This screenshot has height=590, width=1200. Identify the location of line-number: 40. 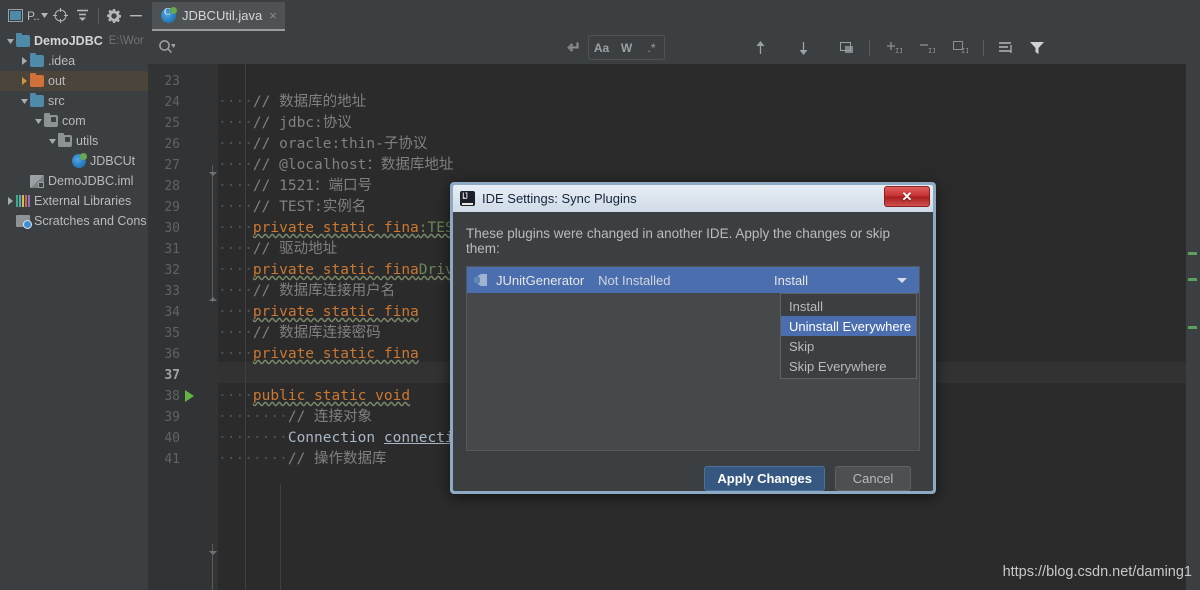
(172, 438).